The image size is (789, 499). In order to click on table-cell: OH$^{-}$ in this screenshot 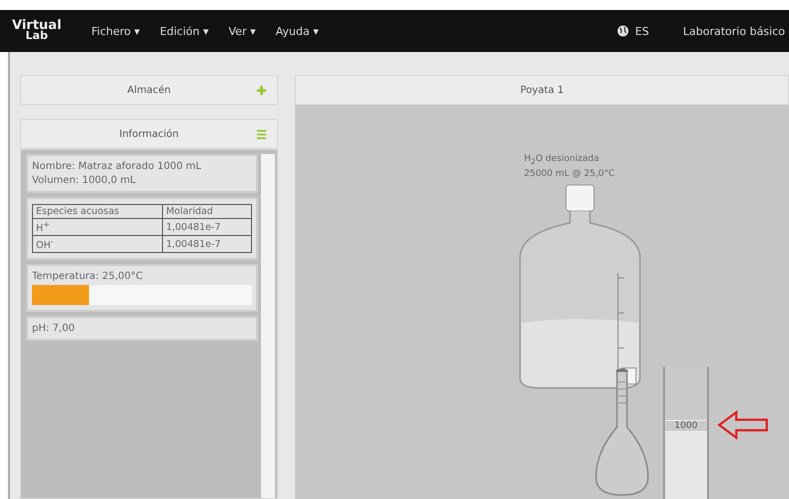, I will do `click(97, 244)`.